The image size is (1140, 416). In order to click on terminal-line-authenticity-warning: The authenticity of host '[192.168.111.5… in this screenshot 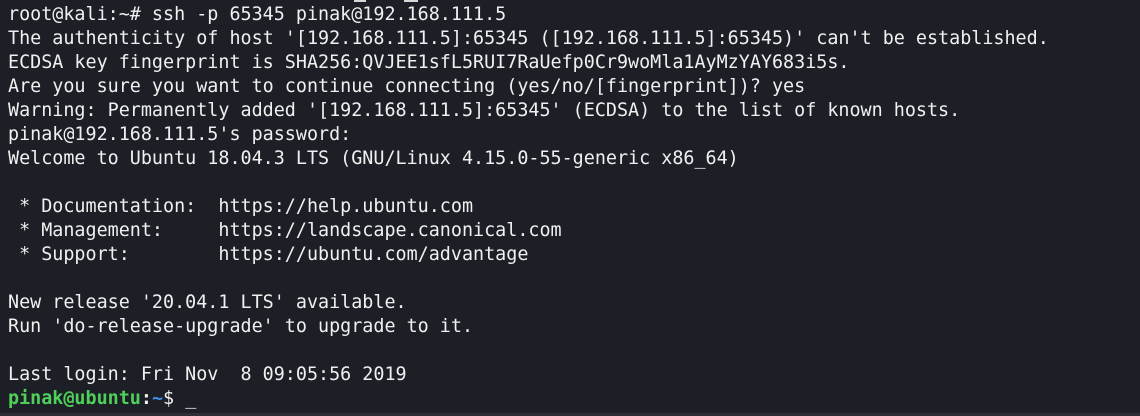, I will do `click(528, 38)`.